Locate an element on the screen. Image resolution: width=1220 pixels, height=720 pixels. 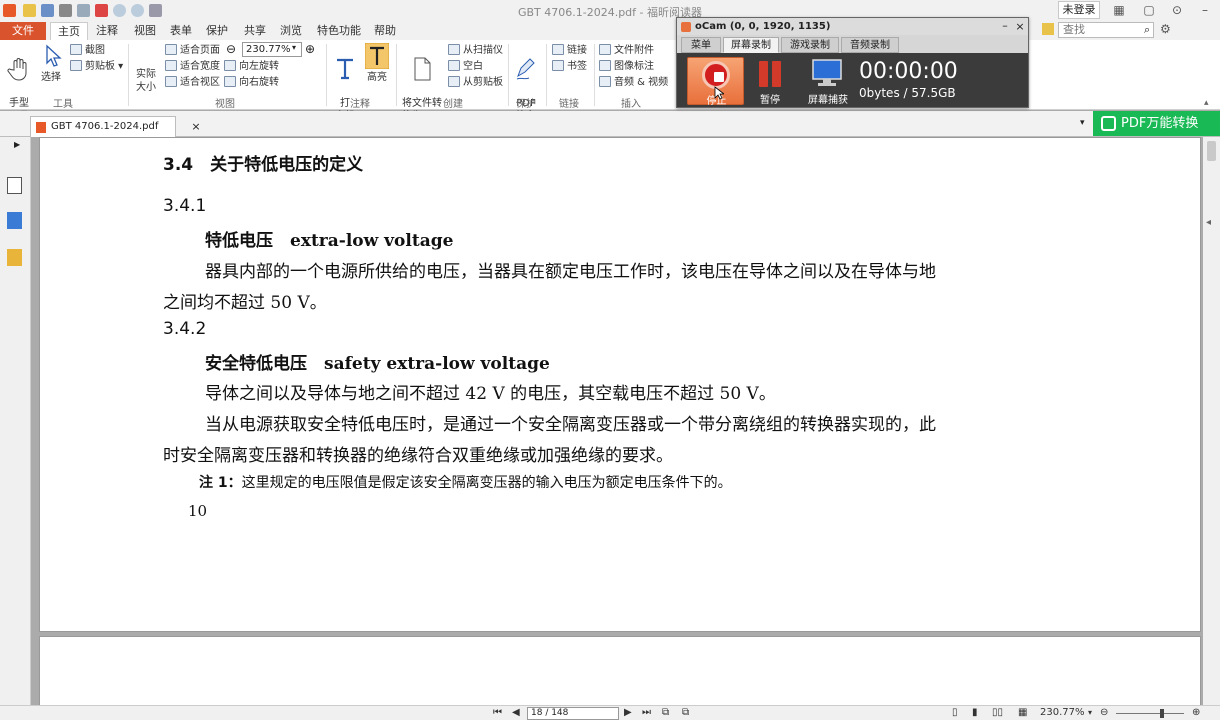
zoom-out-status-icon: ⊖ is located at coordinates (1104, 713).